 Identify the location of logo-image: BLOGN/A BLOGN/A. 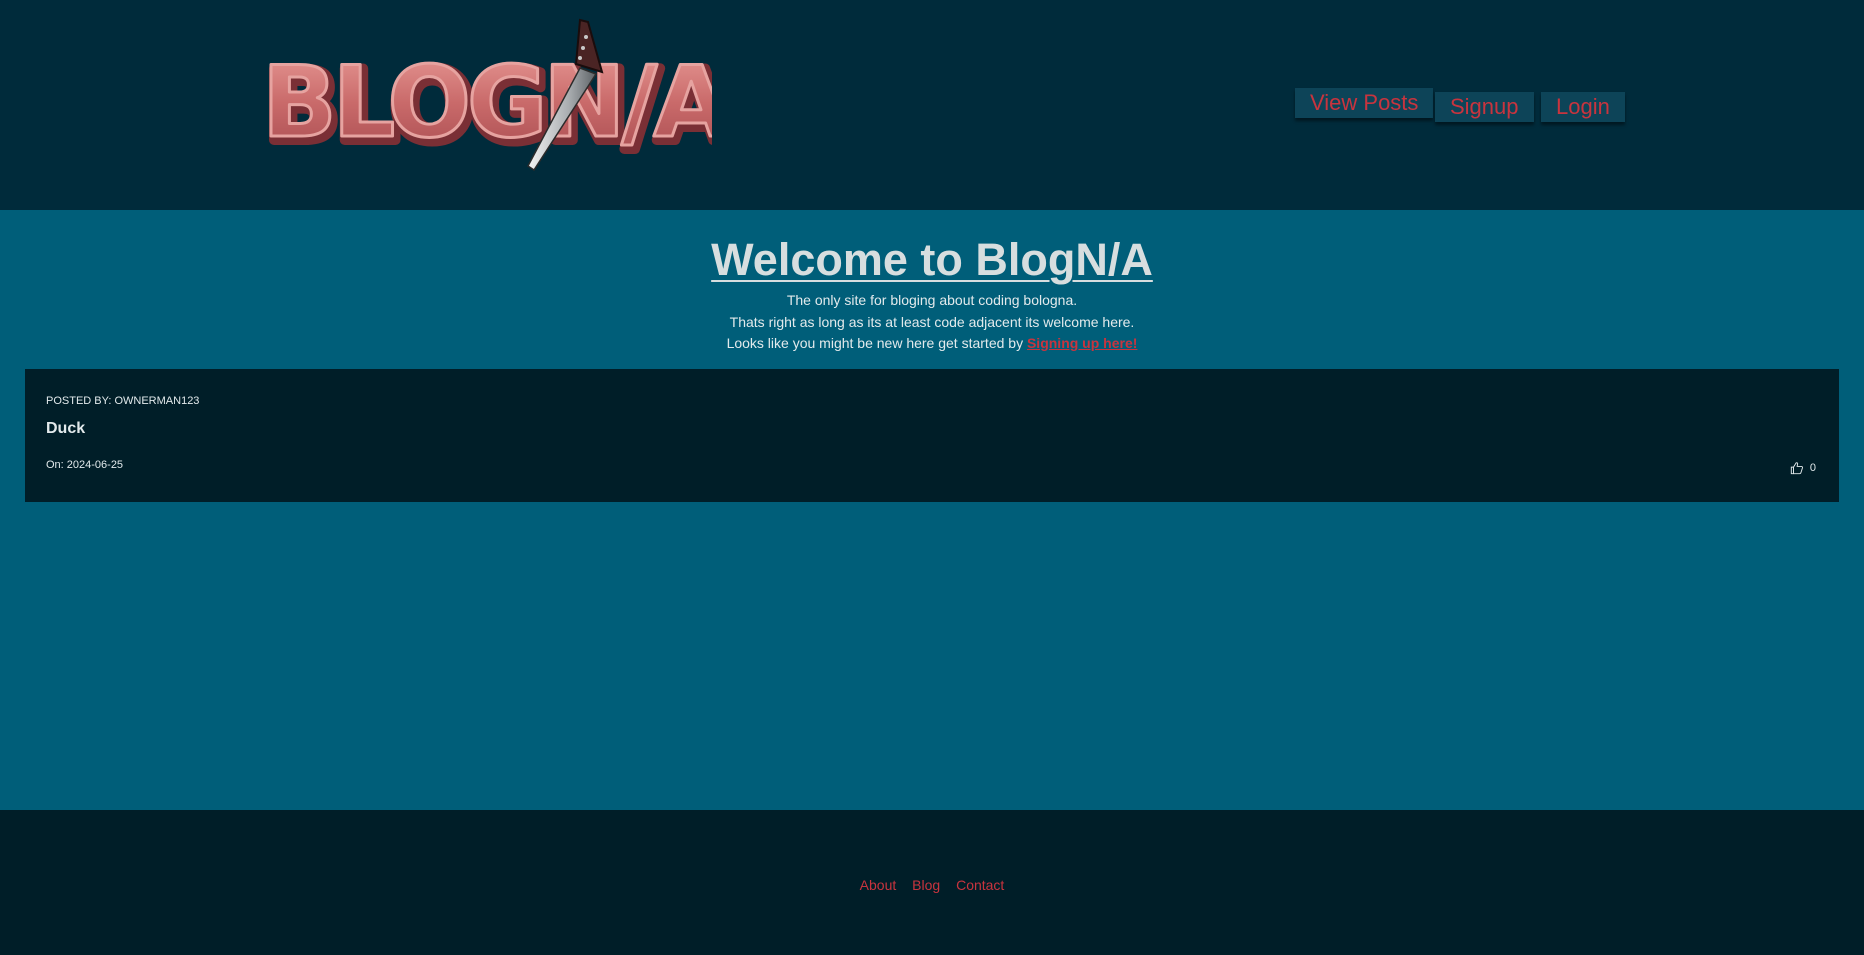
(487, 95).